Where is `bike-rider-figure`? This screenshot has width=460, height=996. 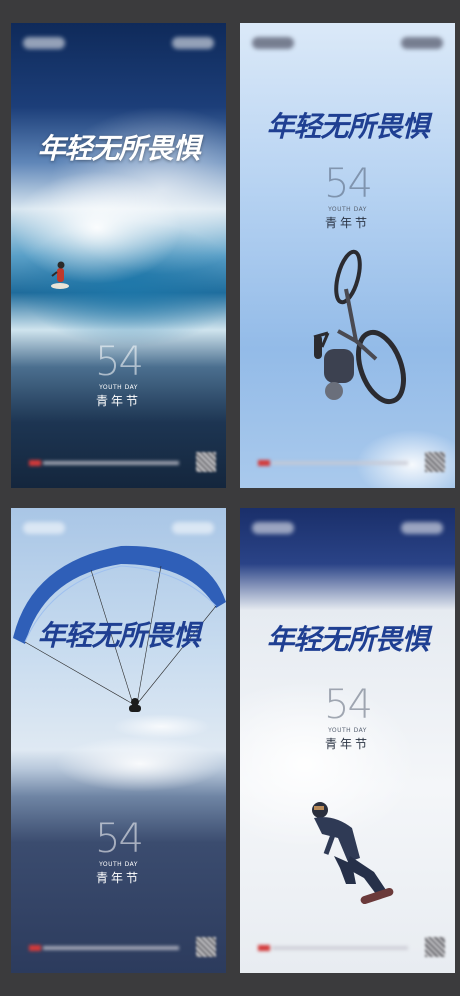
bike-rider-figure is located at coordinates (359, 327).